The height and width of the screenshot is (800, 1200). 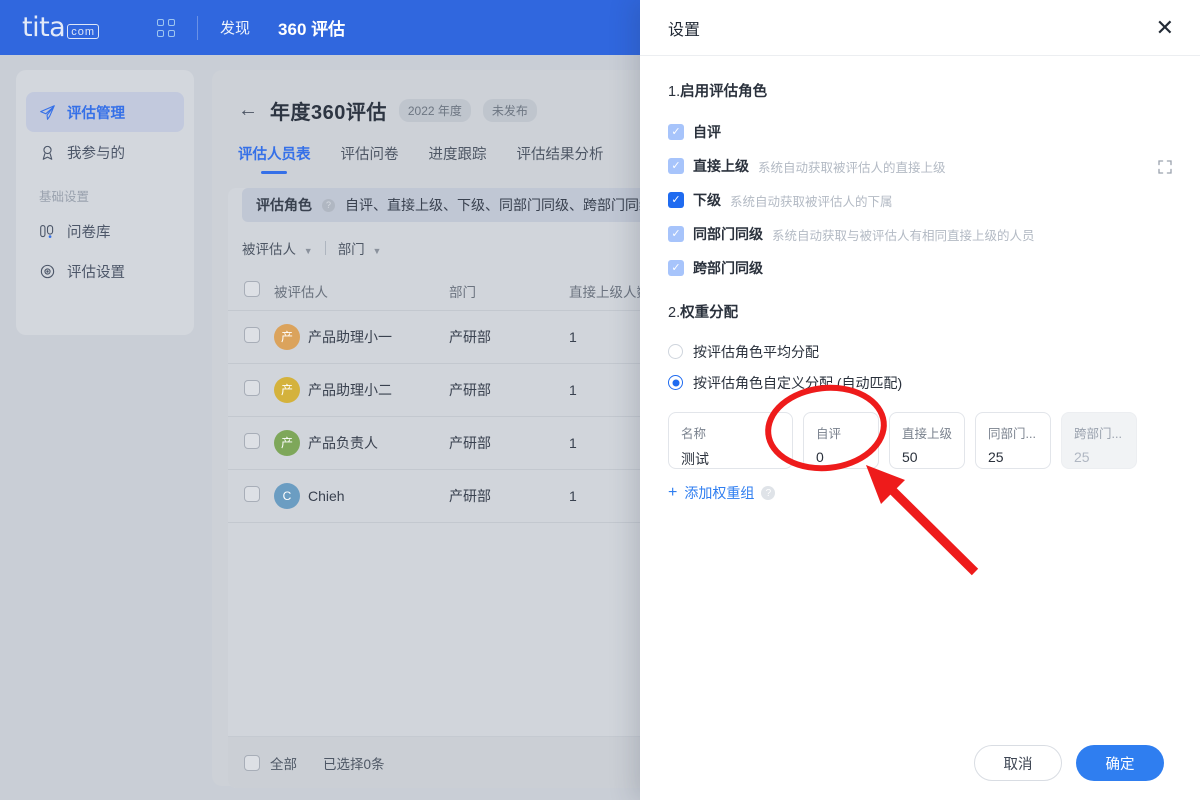 What do you see at coordinates (852, 167) in the screenshot?
I see `role-hint: 系统自动获取被评估人的直接上级` at bounding box center [852, 167].